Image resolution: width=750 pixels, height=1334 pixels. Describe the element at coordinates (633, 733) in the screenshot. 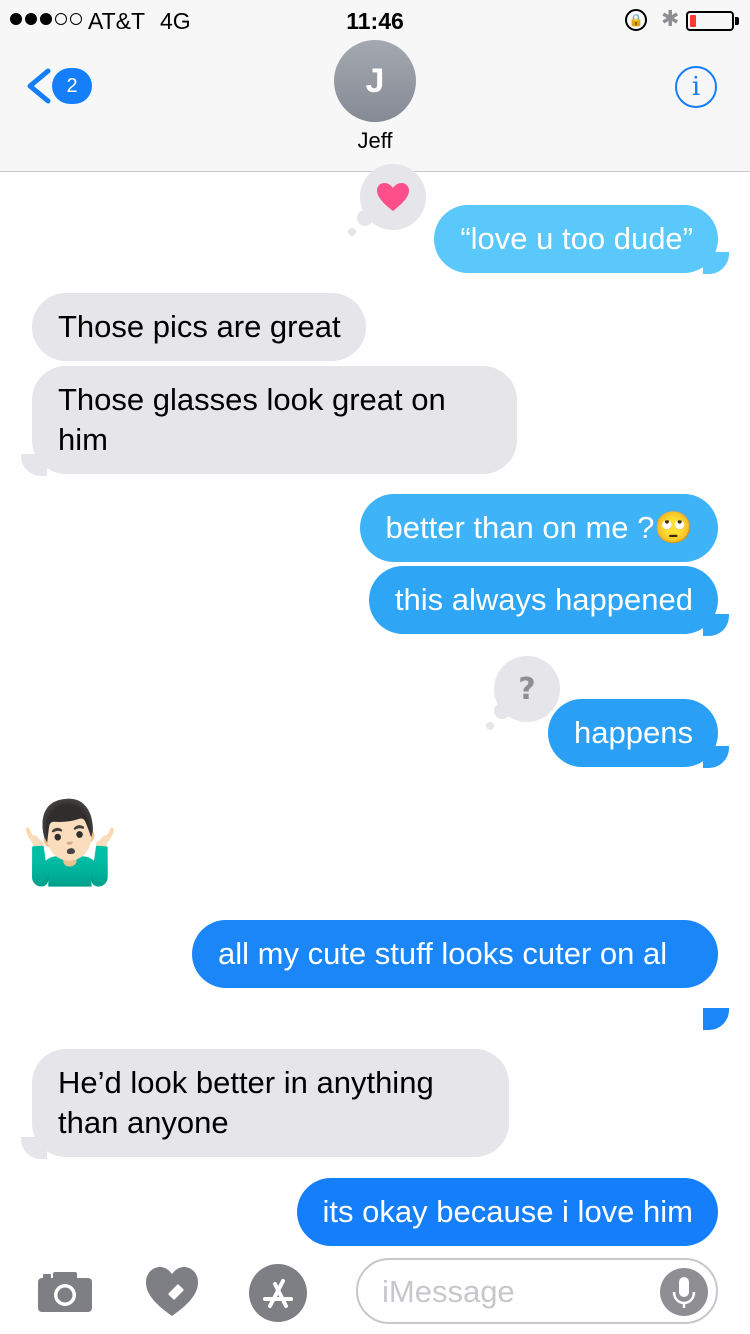

I see `message-bubble-outgoing: happens` at that location.